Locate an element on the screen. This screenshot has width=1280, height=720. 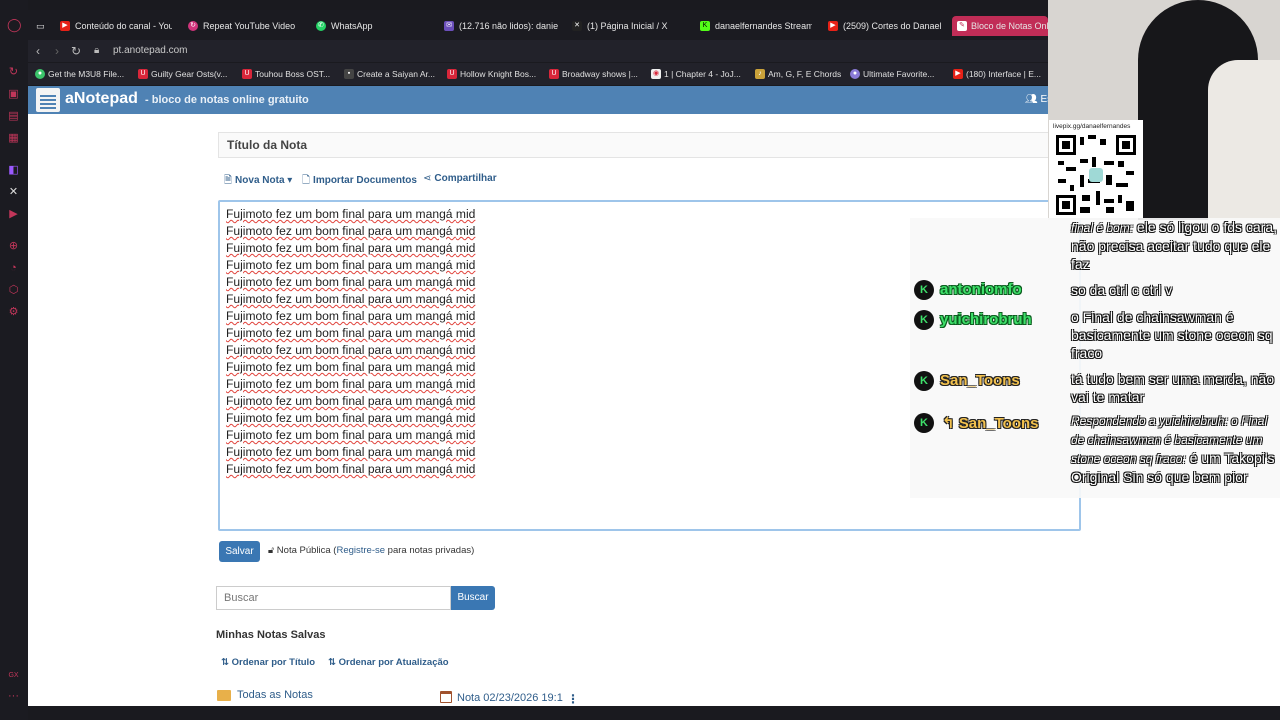
settings-icon: ⚙ is located at coordinates (13, 312).